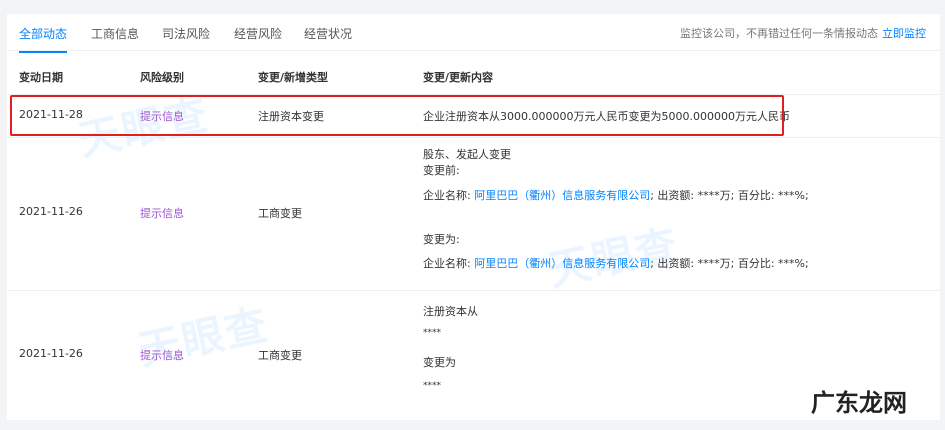 The image size is (945, 430). Describe the element at coordinates (258, 33) in the screenshot. I see `tab-operating-risk: 经营风险` at that location.